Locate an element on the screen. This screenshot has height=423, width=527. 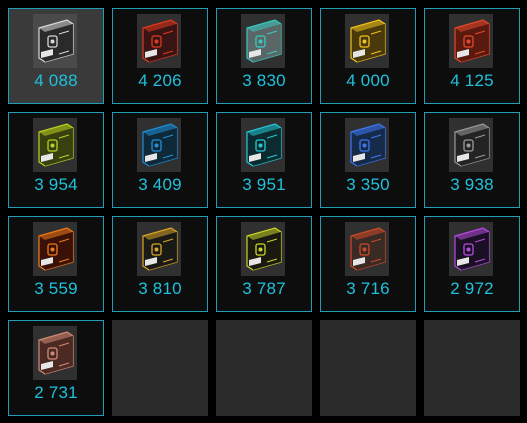
item-slot: 3 951 is located at coordinates (264, 160).